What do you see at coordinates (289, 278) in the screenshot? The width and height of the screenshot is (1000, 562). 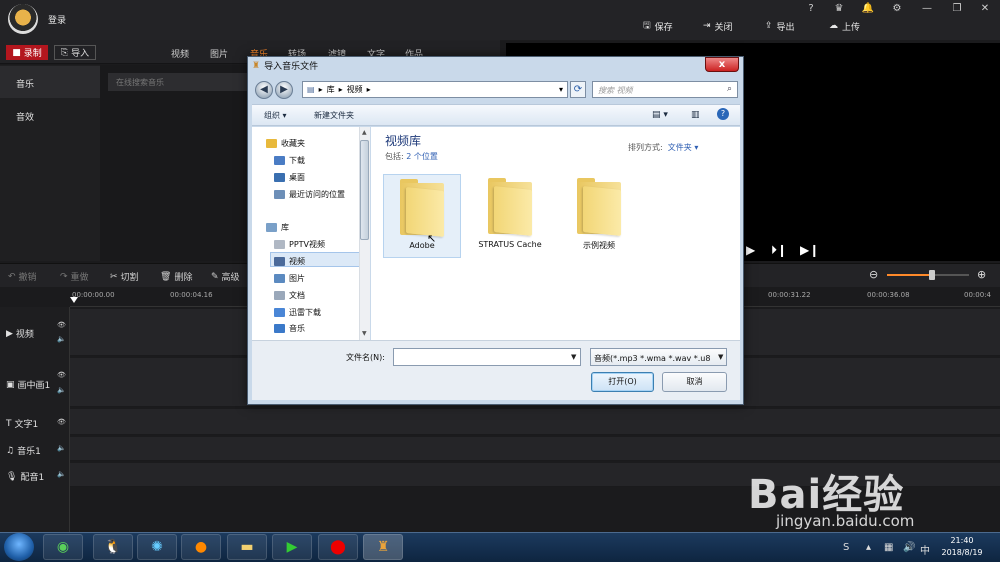 I see `tree-item-pictures: 图片` at bounding box center [289, 278].